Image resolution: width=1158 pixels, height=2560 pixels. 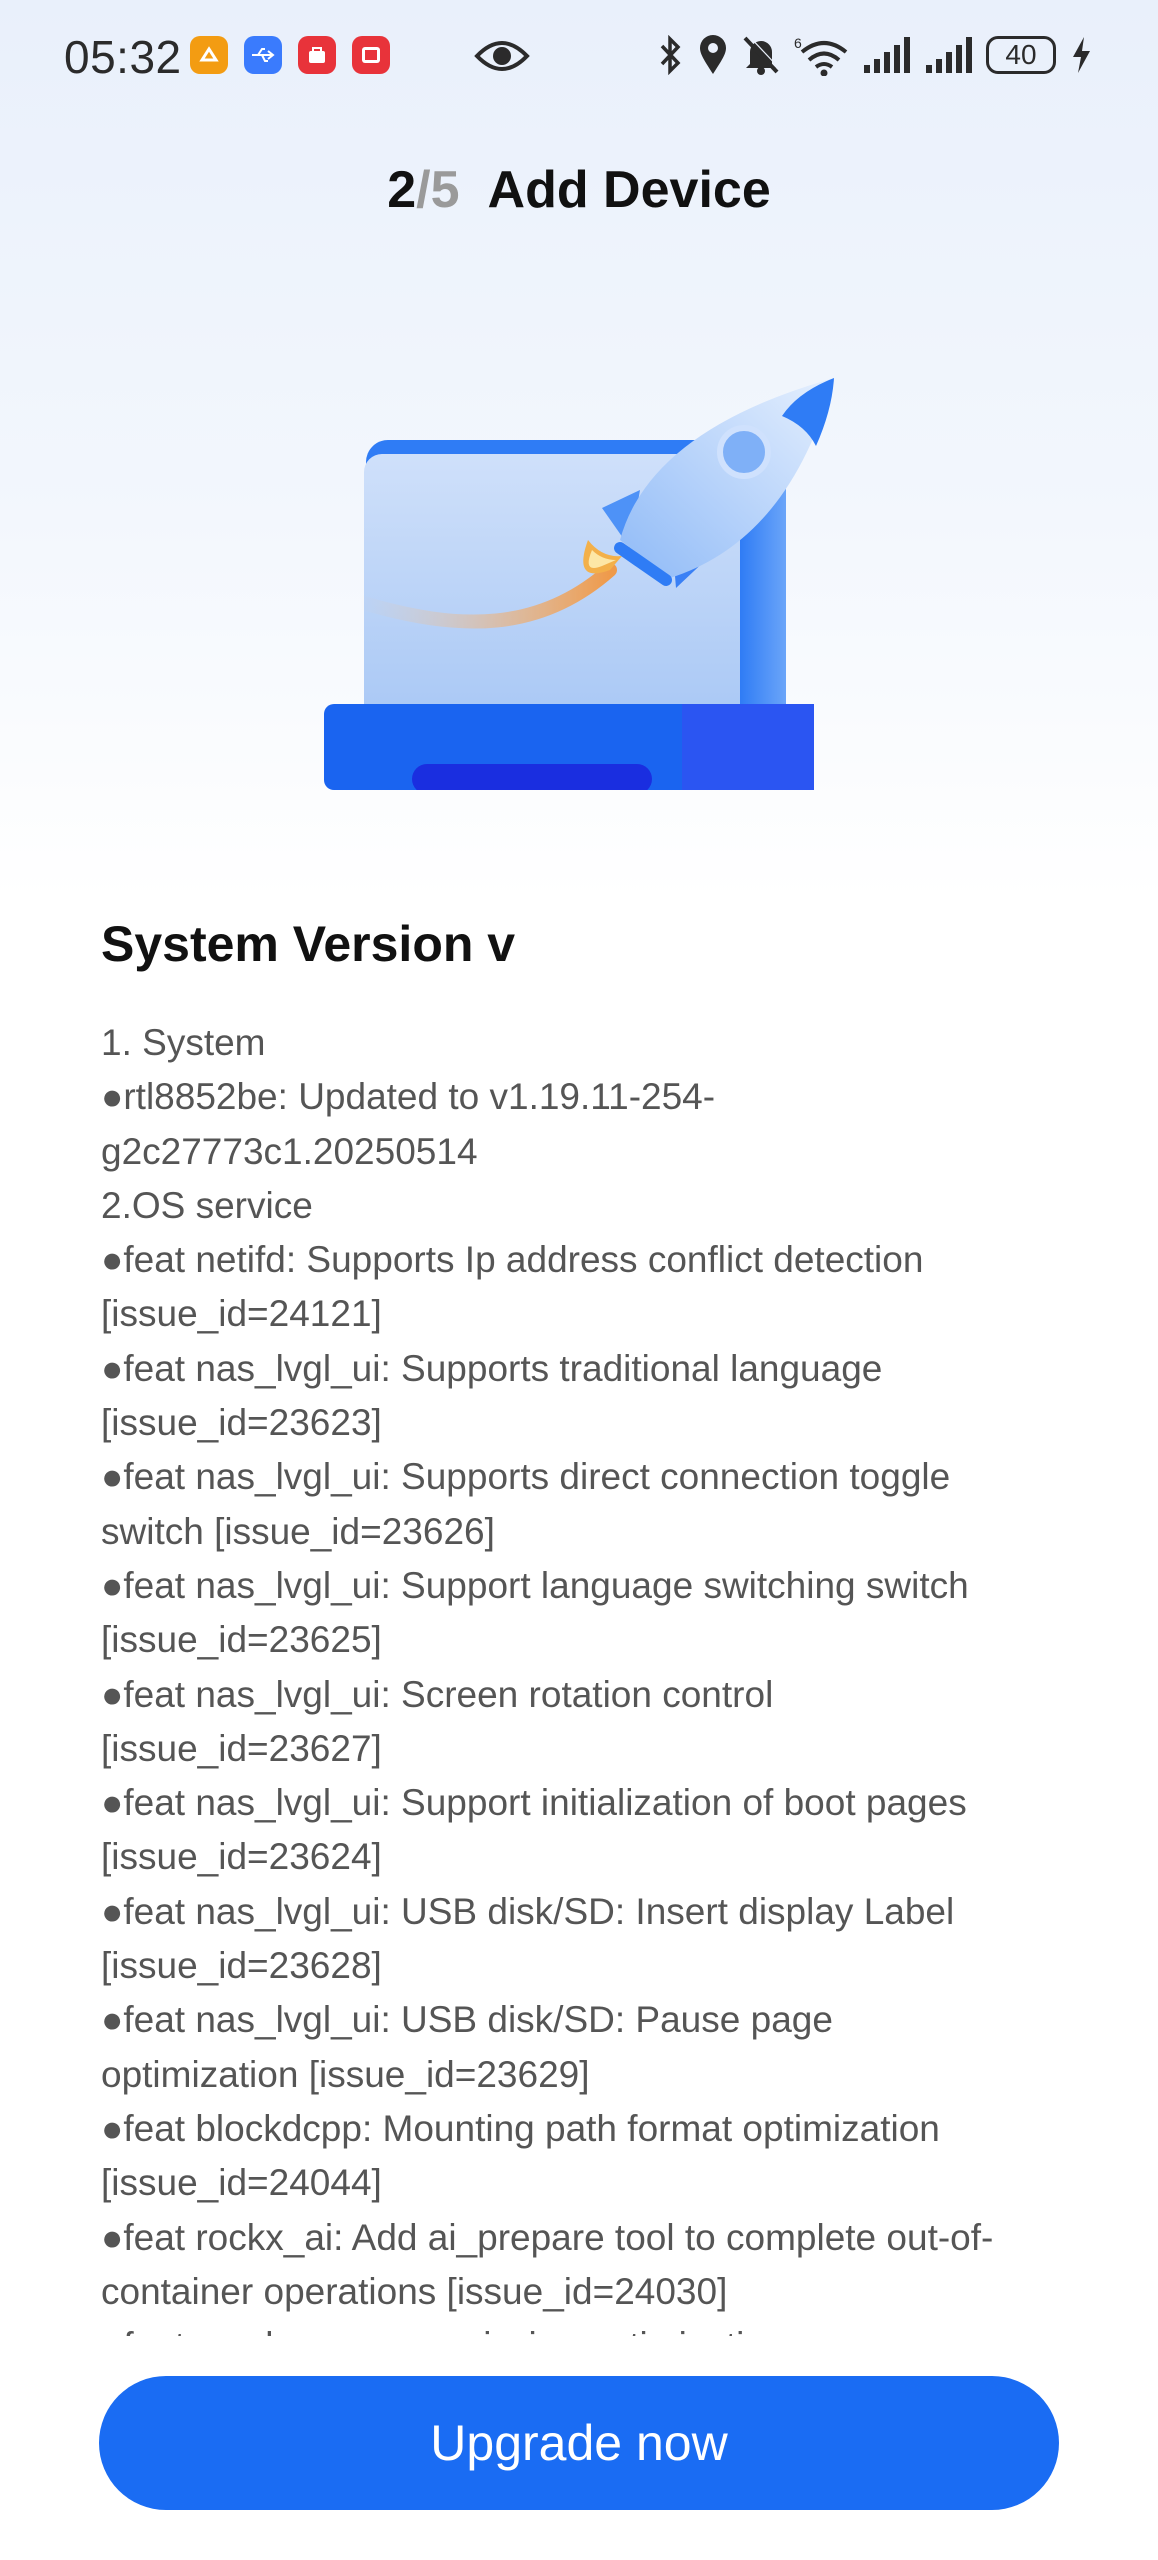 I want to click on location-icon, so click(x=713, y=54).